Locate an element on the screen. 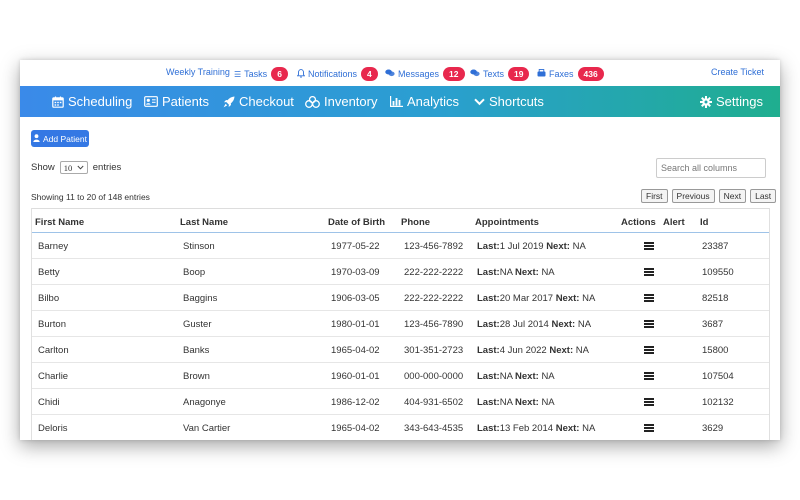 The height and width of the screenshot is (500, 800). cell-appointments: Last:NA Next: NA is located at coordinates (516, 376).